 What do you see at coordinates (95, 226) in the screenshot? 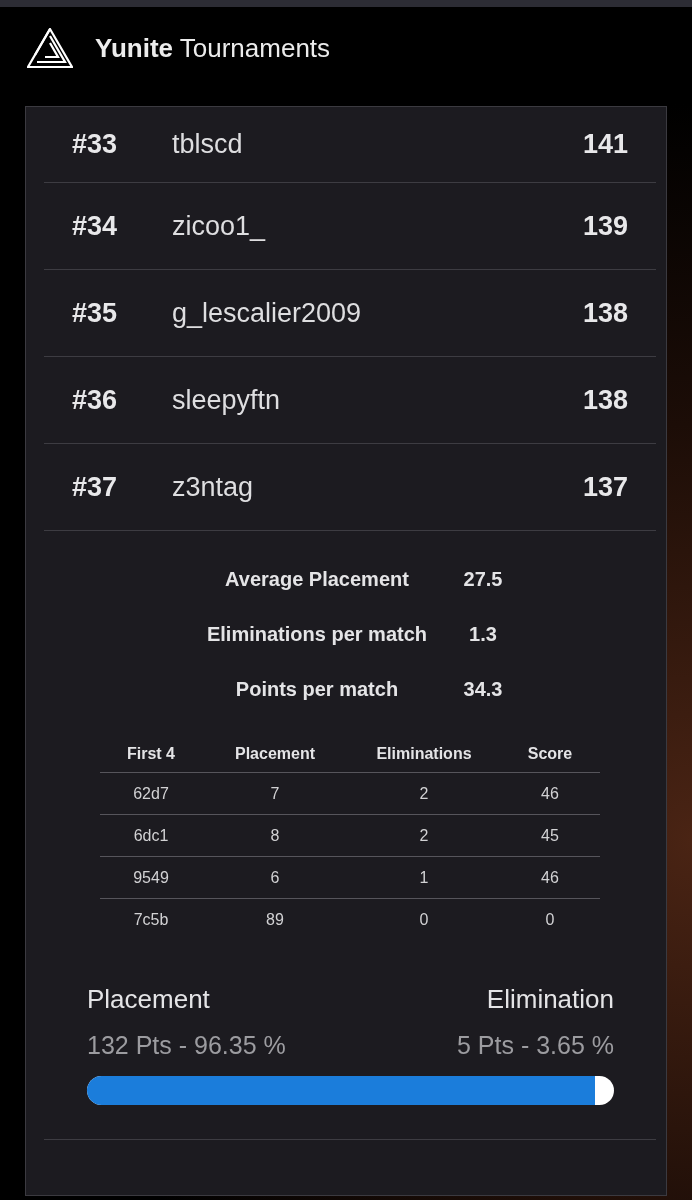
I see `rank-label: #34` at bounding box center [95, 226].